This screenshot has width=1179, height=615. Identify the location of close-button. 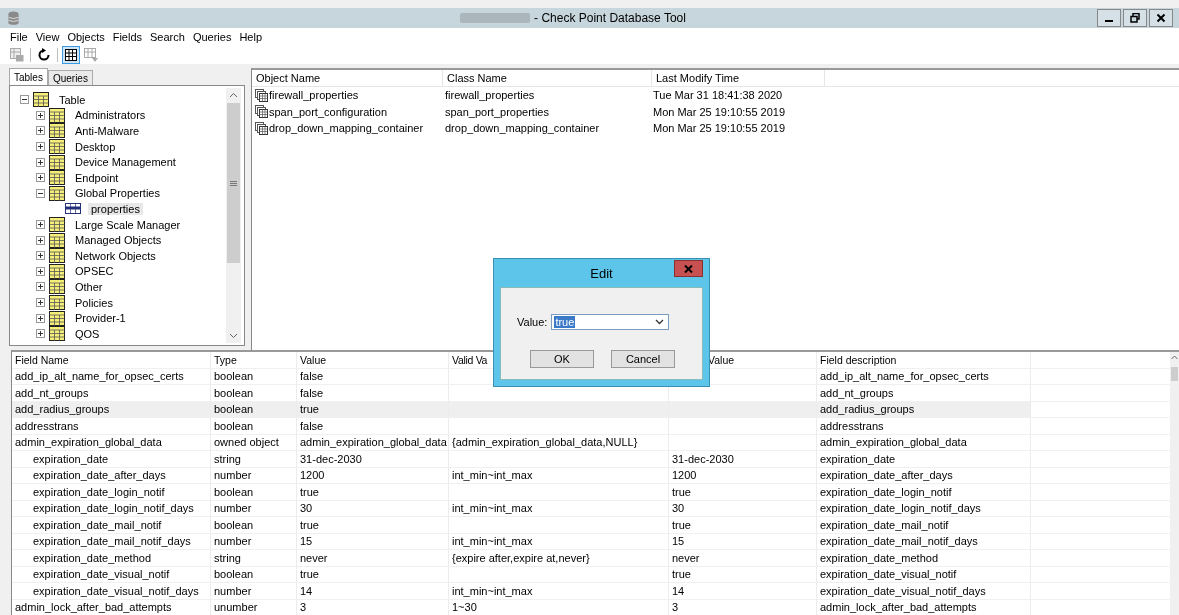
(1161, 18).